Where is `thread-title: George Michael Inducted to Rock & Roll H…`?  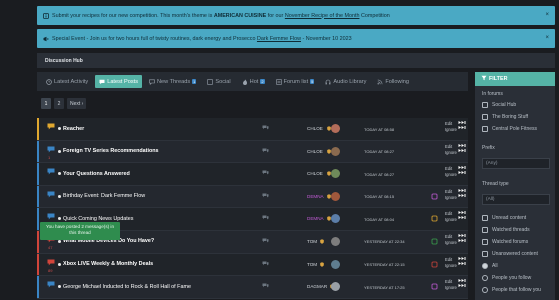 thread-title: George Michael Inducted to Rock & Roll H… is located at coordinates (127, 287).